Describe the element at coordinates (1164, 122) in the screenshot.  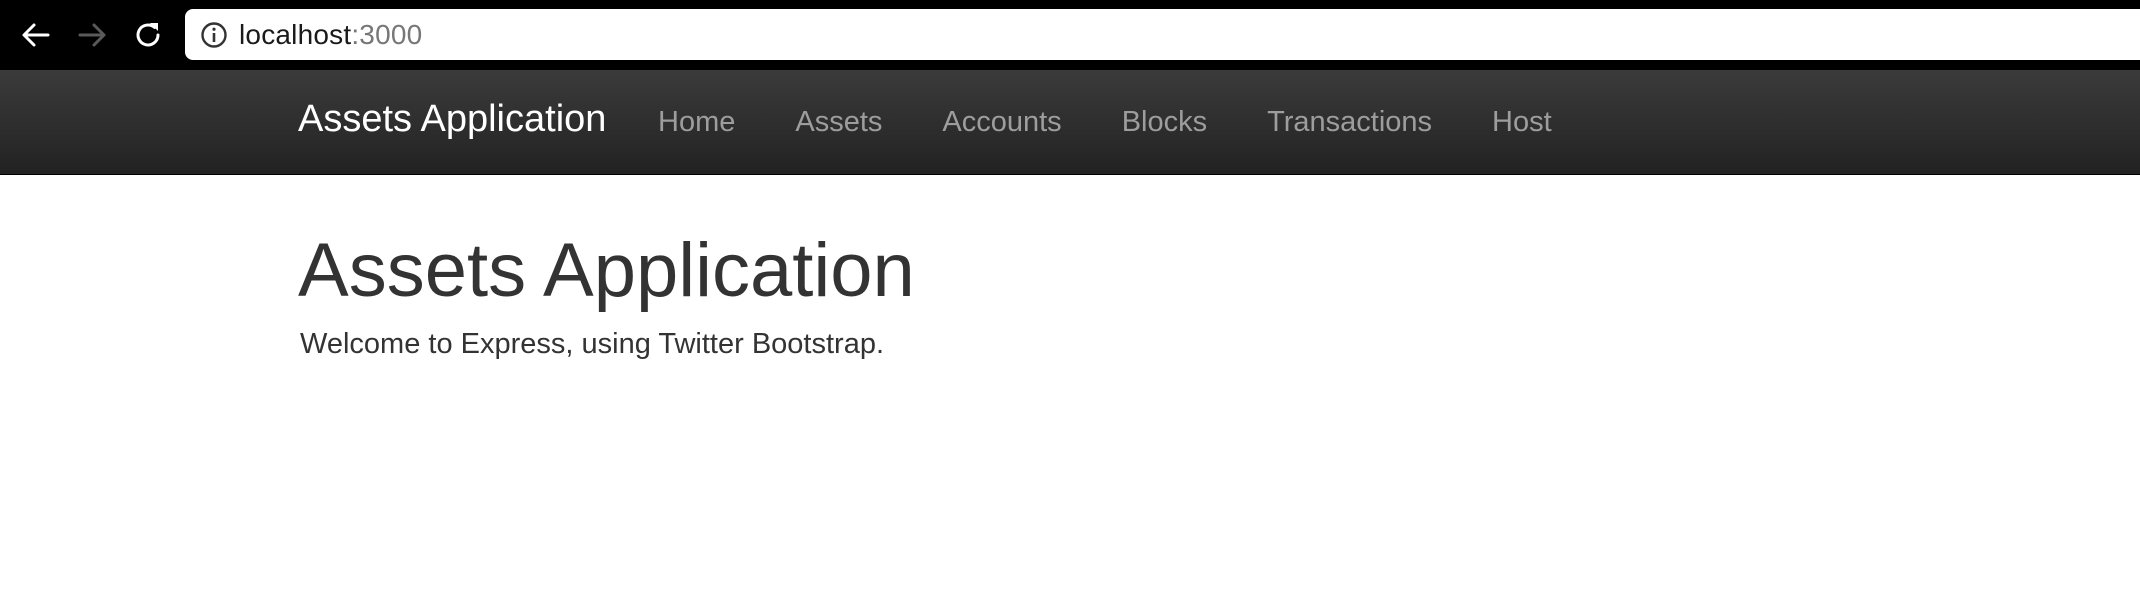
I see `nav-item-blocks: Blocks` at that location.